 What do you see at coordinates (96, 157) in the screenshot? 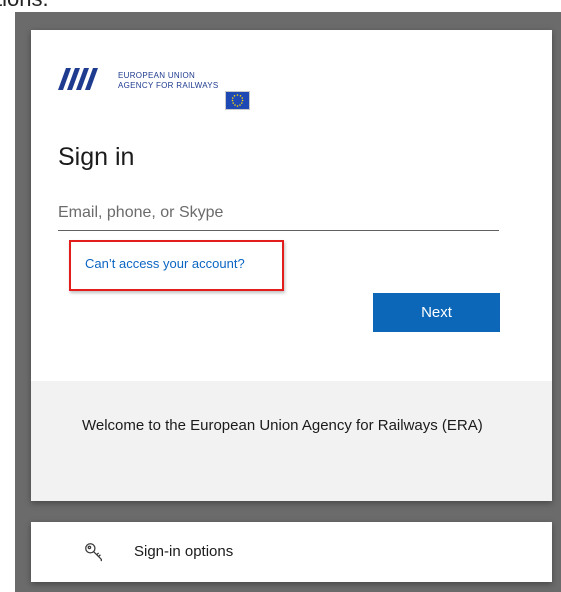
I see `page-title: Sign in` at bounding box center [96, 157].